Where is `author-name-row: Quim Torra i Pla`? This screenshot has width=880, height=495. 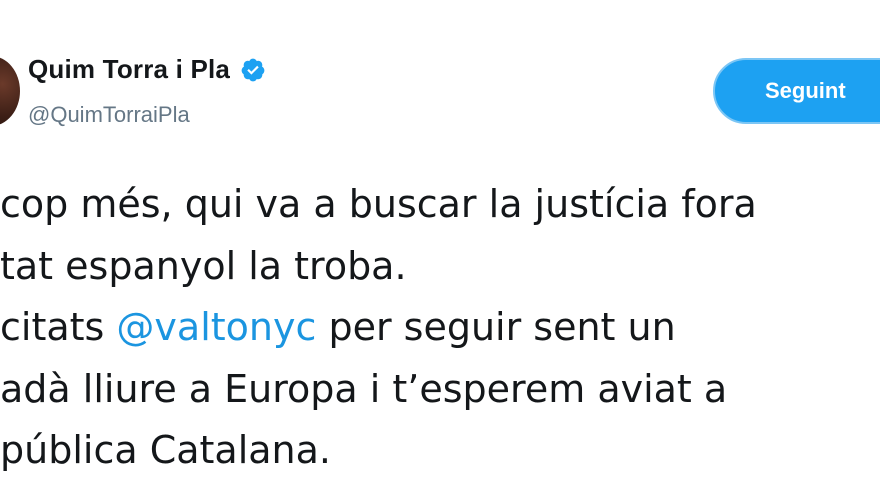
author-name-row: Quim Torra i Pla is located at coordinates (147, 69).